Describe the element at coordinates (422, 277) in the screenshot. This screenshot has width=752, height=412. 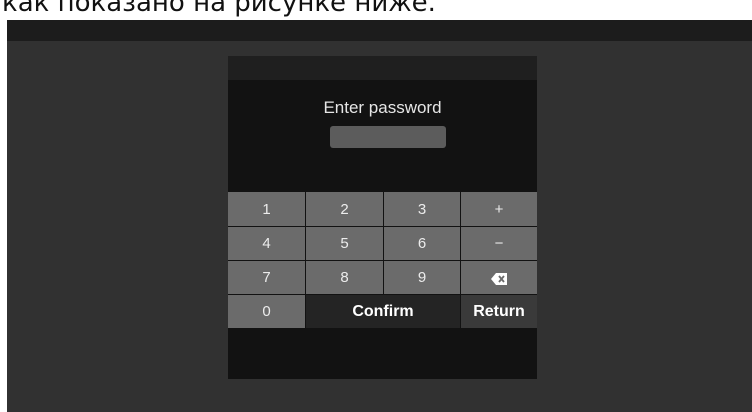
I see `key-9: 9` at that location.